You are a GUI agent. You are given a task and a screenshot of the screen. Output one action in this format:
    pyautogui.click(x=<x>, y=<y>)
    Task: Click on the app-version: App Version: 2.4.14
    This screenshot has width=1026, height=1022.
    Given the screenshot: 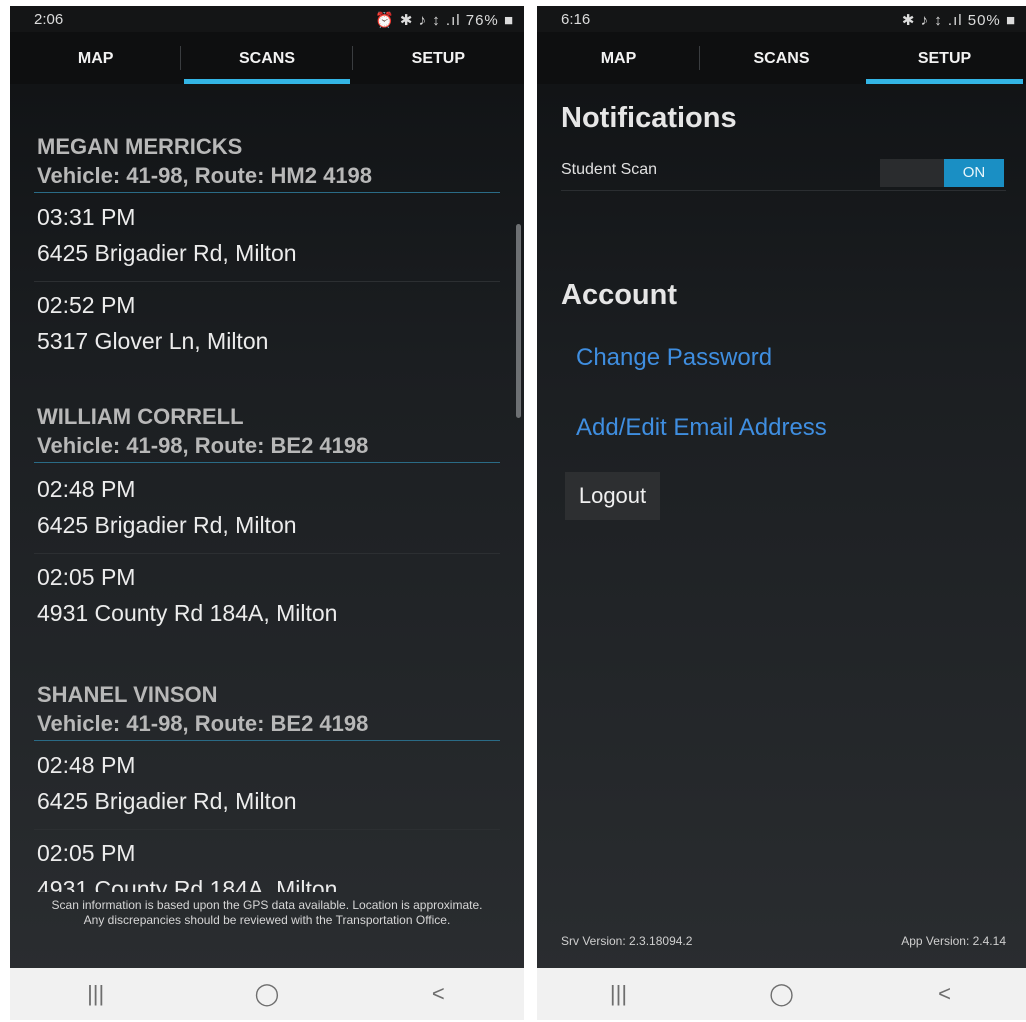 What is the action you would take?
    pyautogui.click(x=953, y=941)
    